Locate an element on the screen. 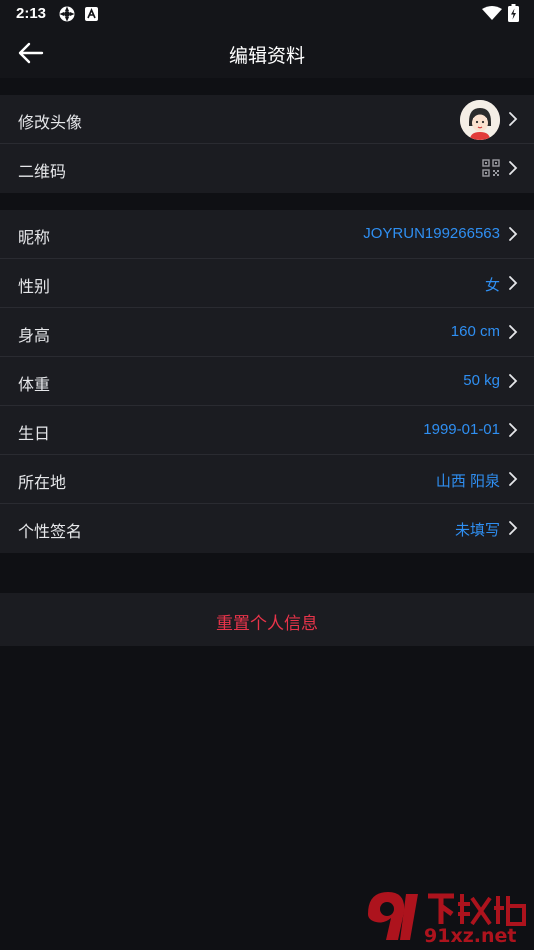  page-title: 编辑资料 is located at coordinates (266, 56).